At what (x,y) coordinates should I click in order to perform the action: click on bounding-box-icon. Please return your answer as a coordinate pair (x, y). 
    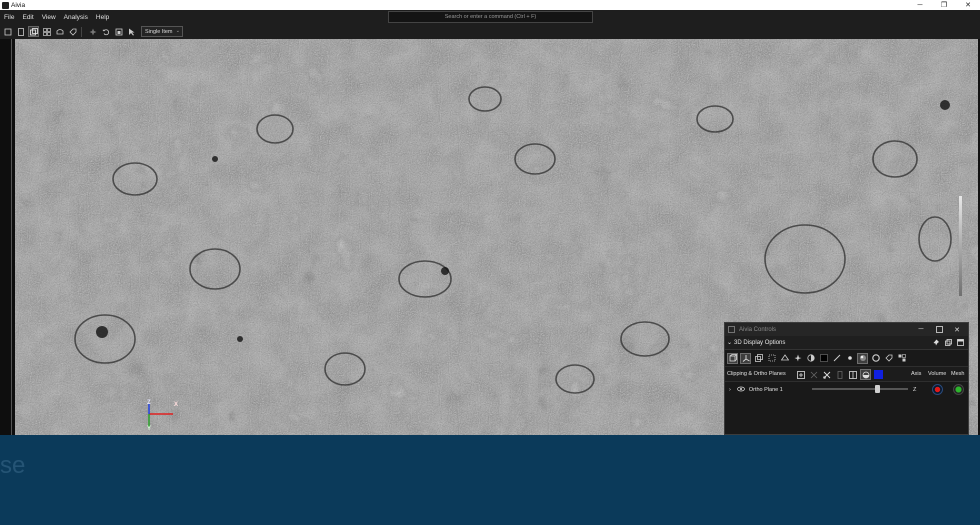
    Looking at the image, I should click on (771, 358).